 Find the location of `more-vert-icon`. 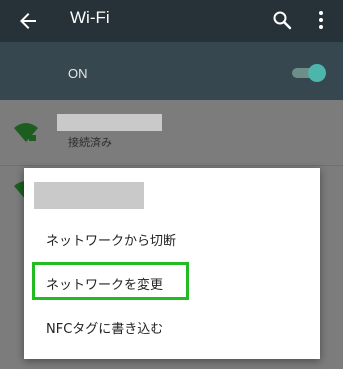

more-vert-icon is located at coordinates (321, 20).